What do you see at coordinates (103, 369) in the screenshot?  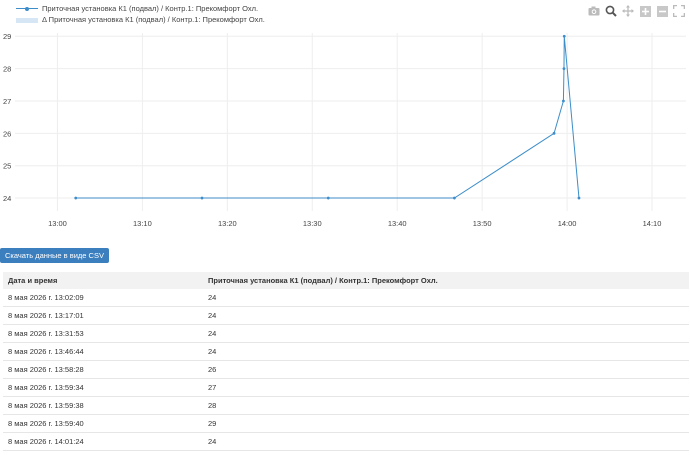 I see `cell-datetime: 8 мая 2026 г. 13:58:28` at bounding box center [103, 369].